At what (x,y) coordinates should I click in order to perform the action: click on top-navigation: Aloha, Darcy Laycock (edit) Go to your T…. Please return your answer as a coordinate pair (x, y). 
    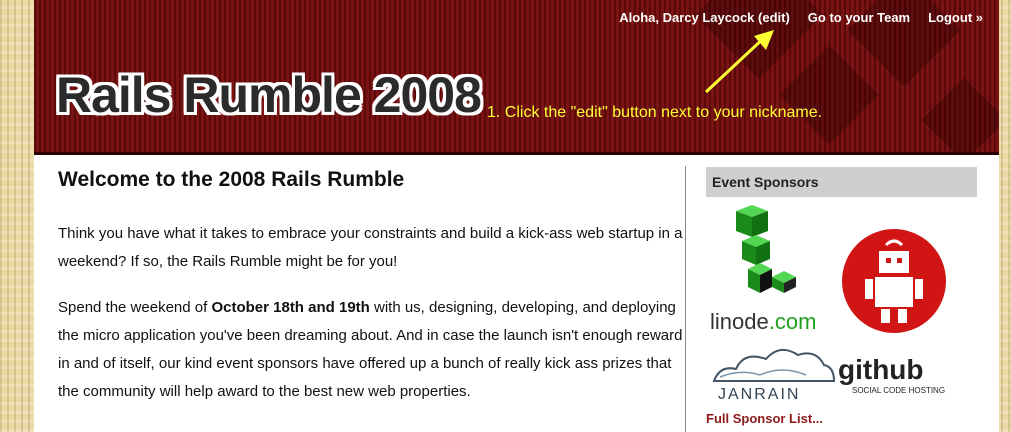
    Looking at the image, I should click on (801, 17).